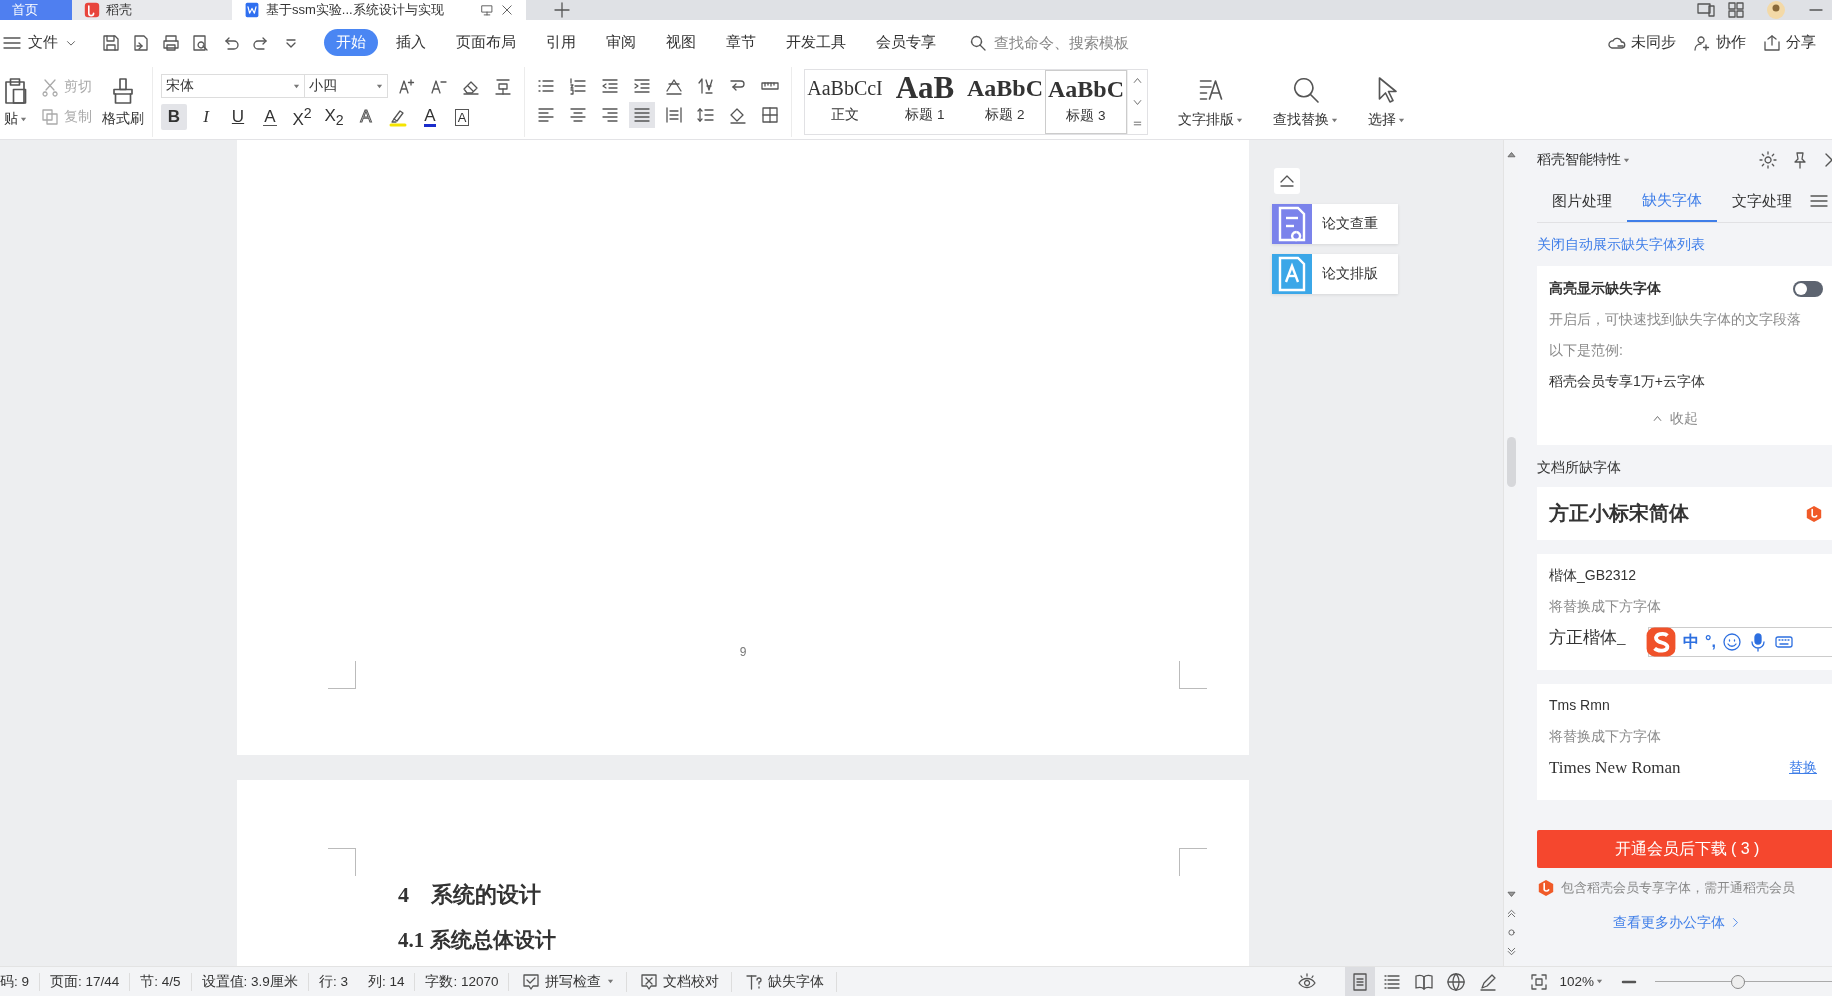 This screenshot has width=1832, height=996. Describe the element at coordinates (1731, 642) in the screenshot. I see `emoji-icon` at that location.